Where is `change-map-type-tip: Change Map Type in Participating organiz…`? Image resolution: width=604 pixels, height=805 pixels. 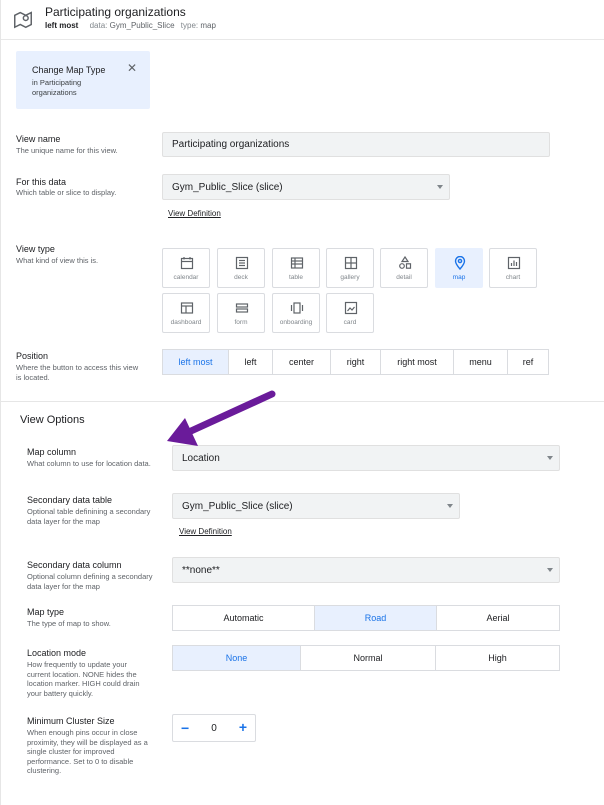 change-map-type-tip: Change Map Type in Participating organiz… is located at coordinates (83, 80).